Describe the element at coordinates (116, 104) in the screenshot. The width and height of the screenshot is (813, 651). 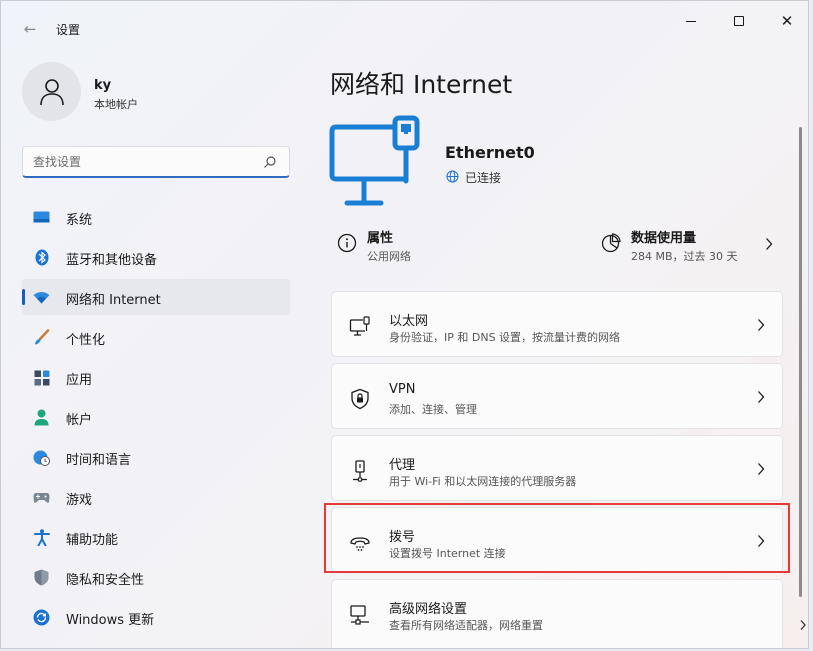
I see `account-type: 本地帐户` at that location.